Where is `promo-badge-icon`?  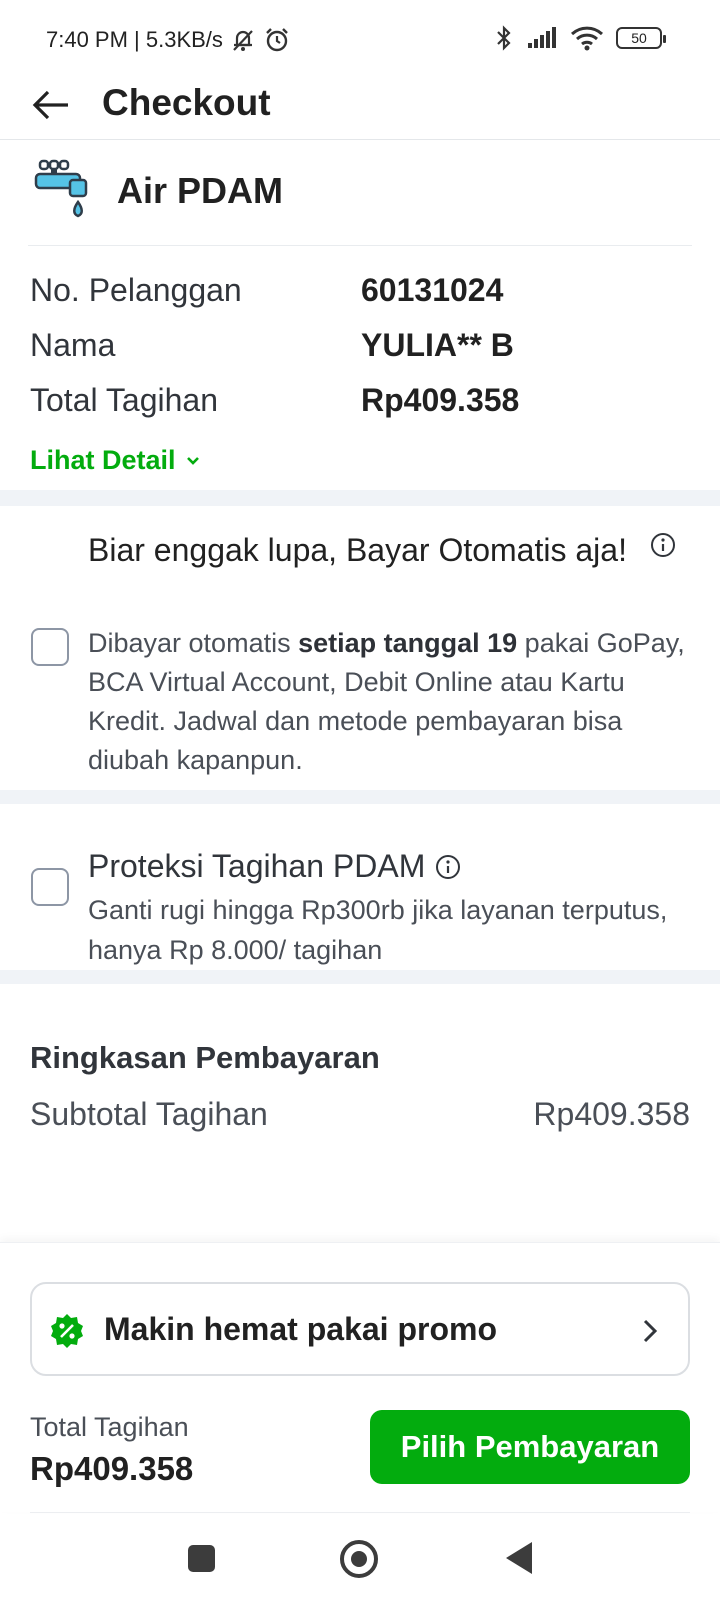 promo-badge-icon is located at coordinates (67, 1331).